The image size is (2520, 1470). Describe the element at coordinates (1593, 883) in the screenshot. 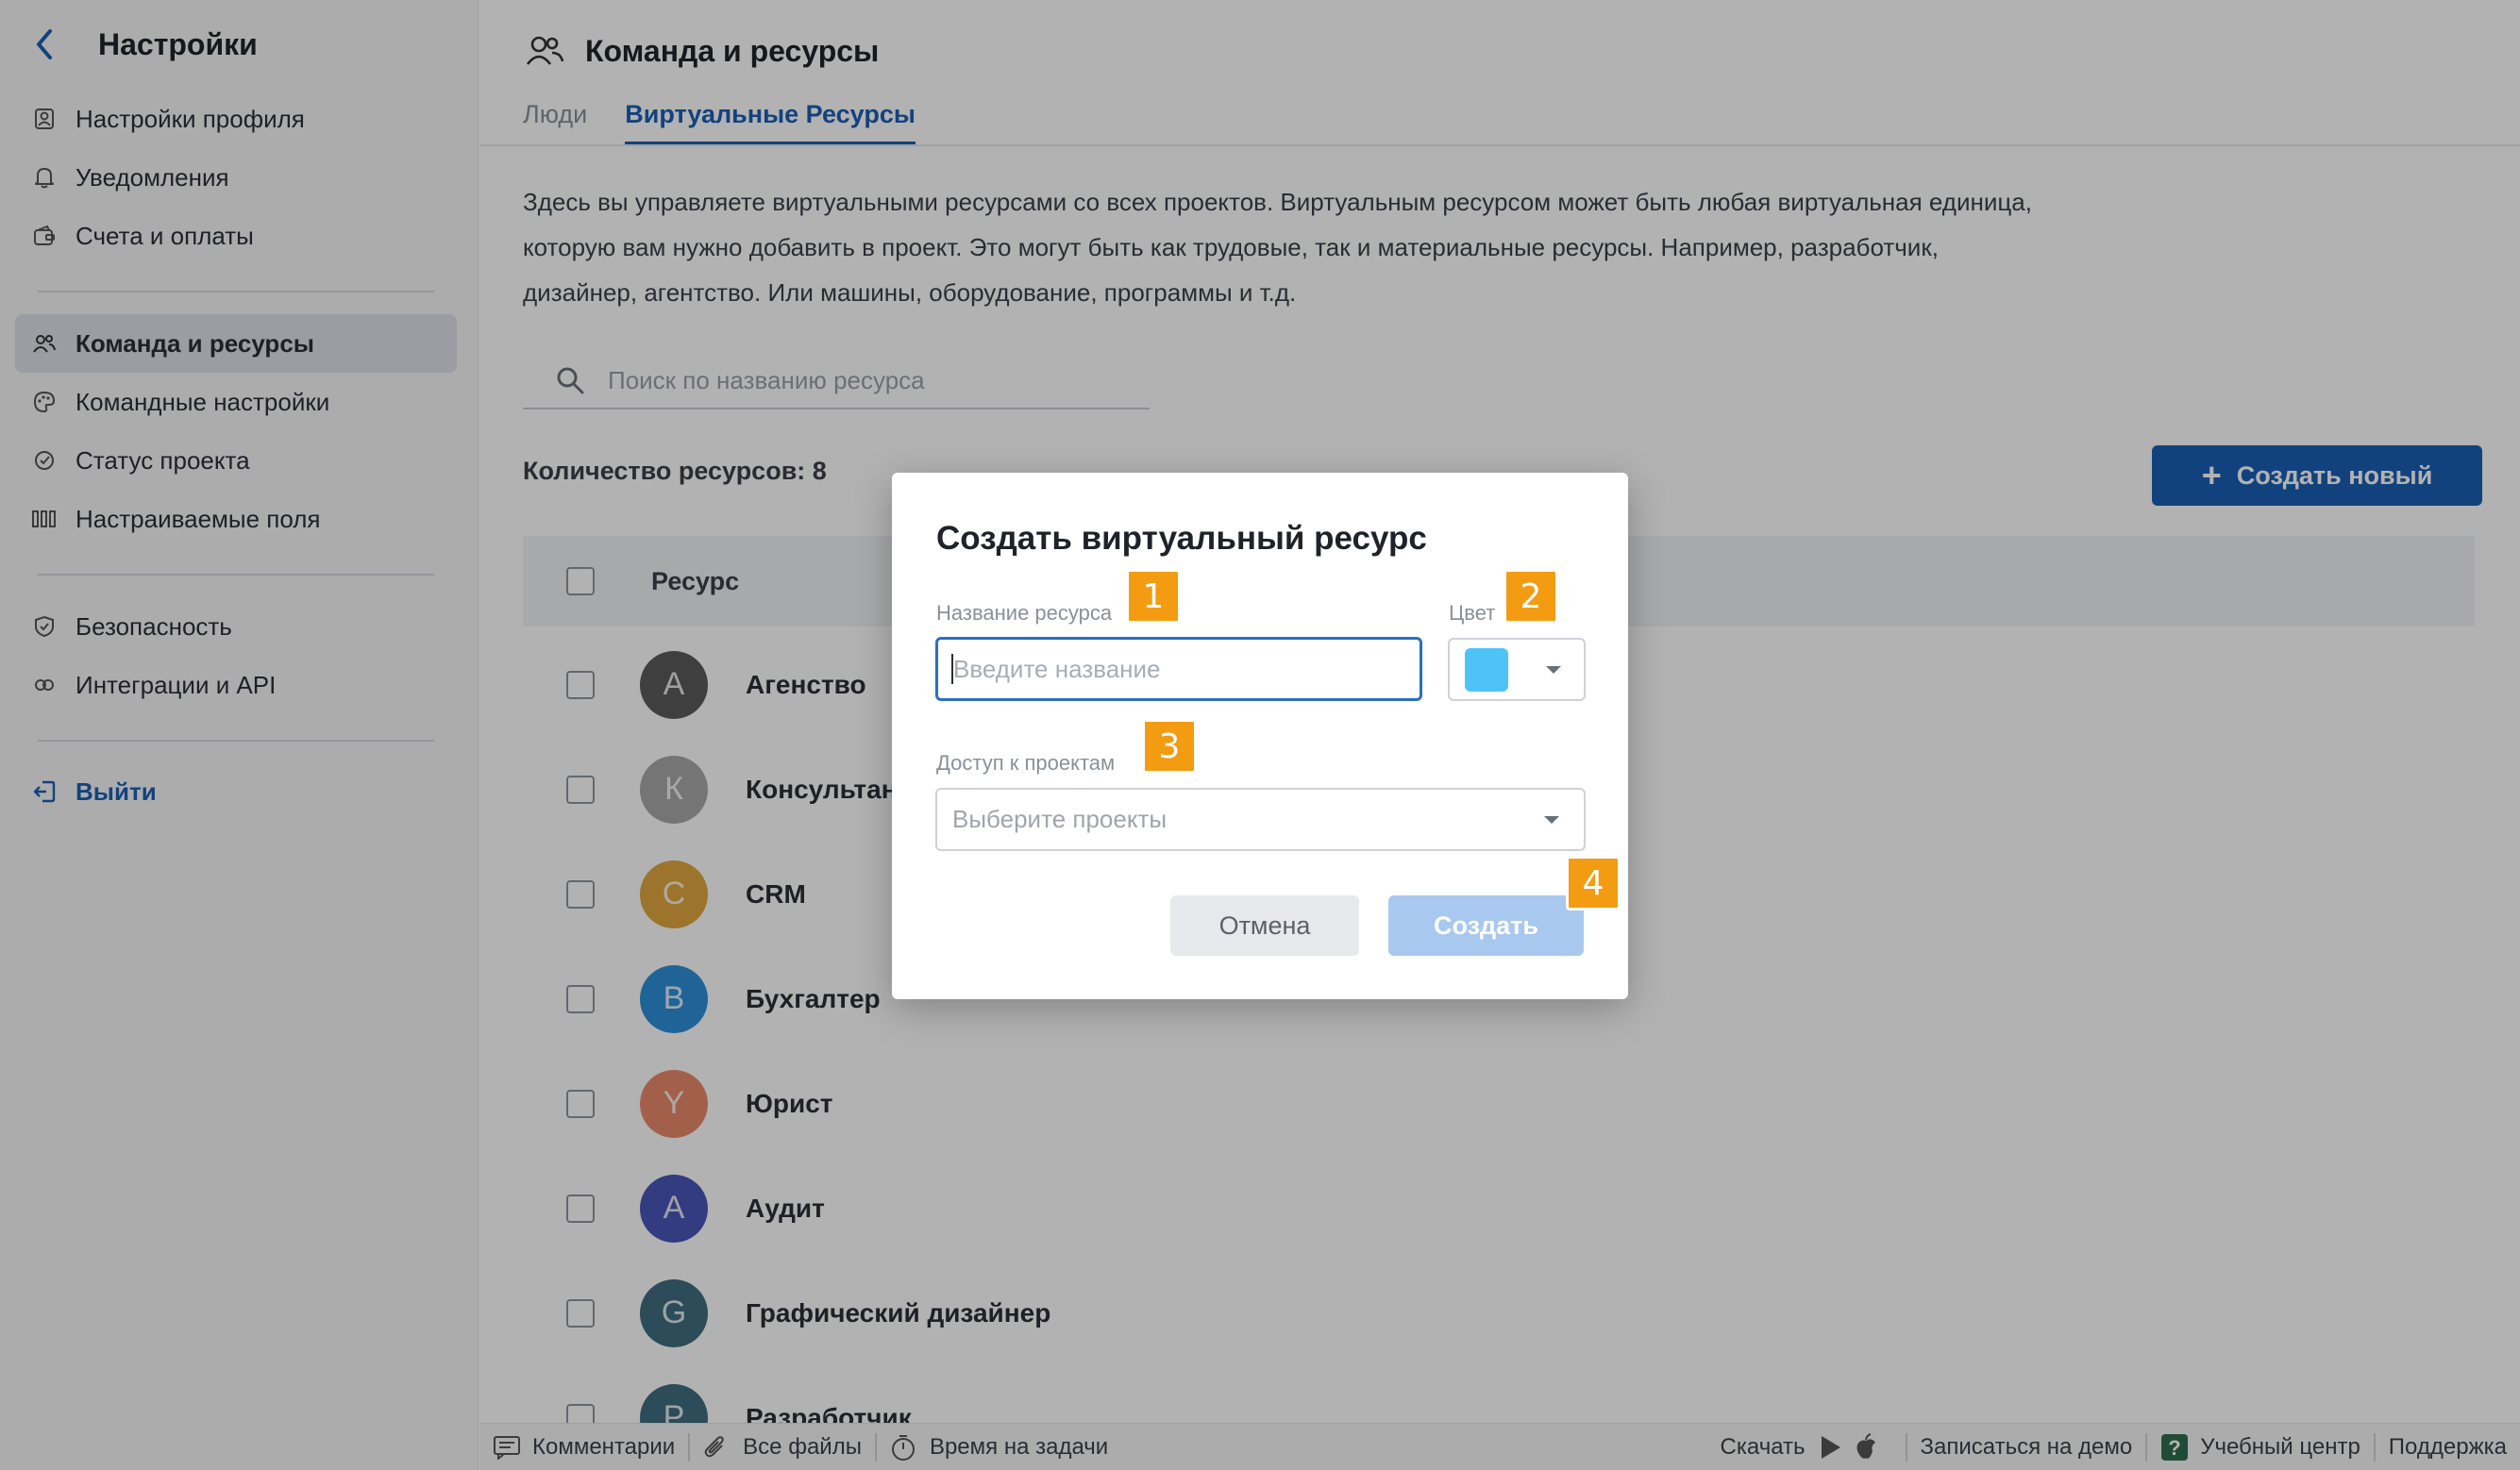

I see `callout-badge: 4` at that location.